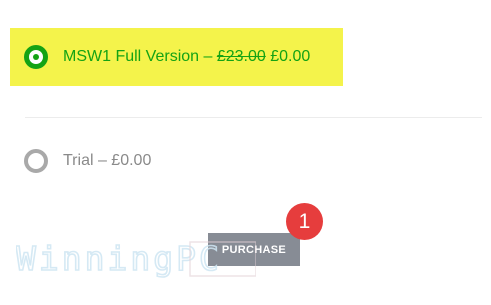 The height and width of the screenshot is (305, 491). Describe the element at coordinates (107, 160) in the screenshot. I see `option-trial-label: Trial – £0.00` at that location.